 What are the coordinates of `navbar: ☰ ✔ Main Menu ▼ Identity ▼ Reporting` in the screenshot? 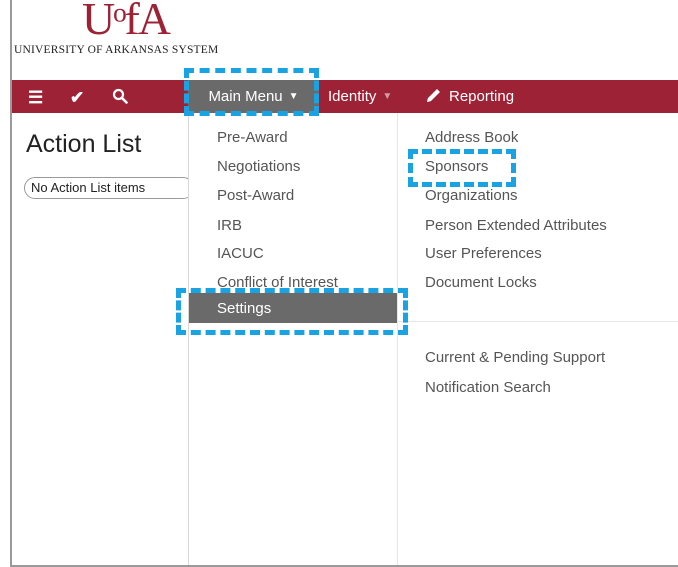 It's located at (345, 96).